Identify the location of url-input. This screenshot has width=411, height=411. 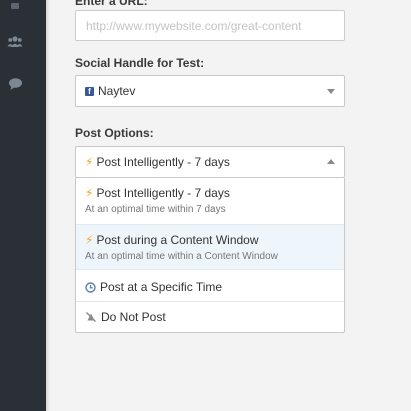
(210, 25).